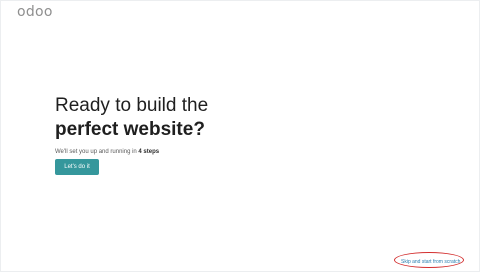 This screenshot has height=272, width=480. Describe the element at coordinates (35, 12) in the screenshot. I see `odoo-logo: odoo` at that location.